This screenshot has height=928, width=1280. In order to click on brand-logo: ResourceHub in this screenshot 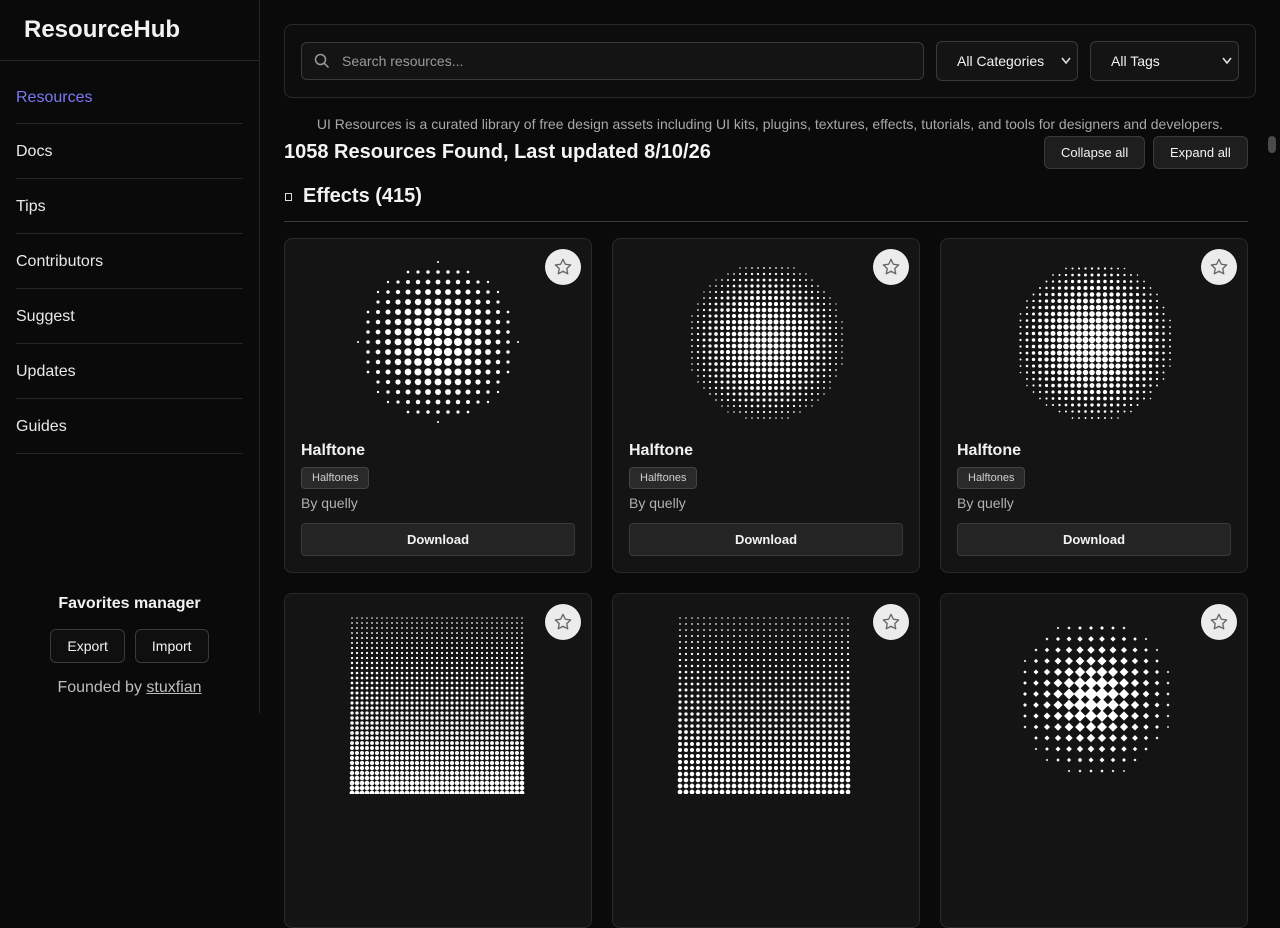, I will do `click(129, 30)`.